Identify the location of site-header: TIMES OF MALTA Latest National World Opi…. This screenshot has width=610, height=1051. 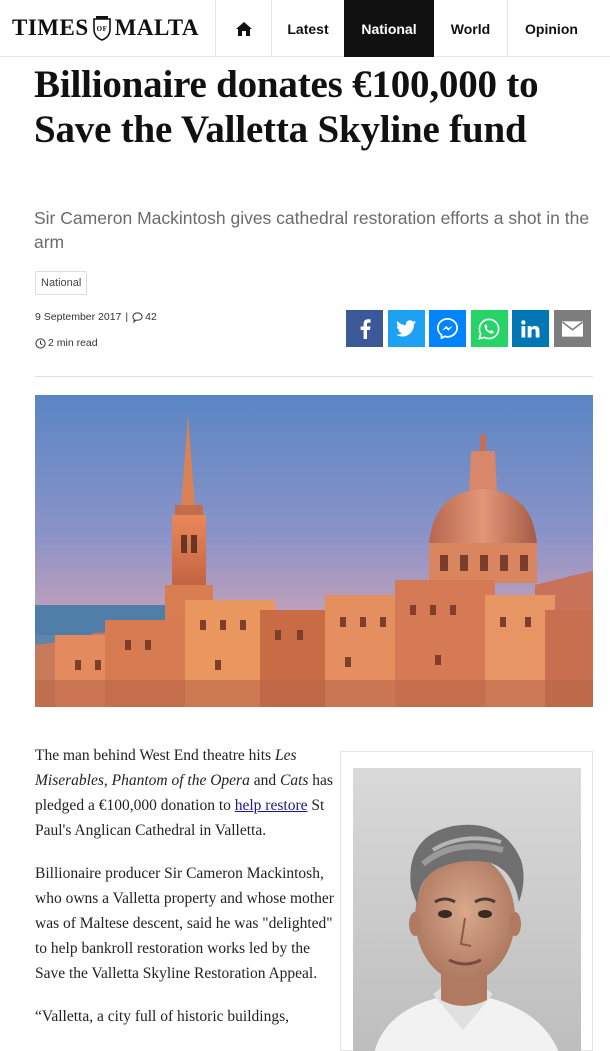
(305, 28).